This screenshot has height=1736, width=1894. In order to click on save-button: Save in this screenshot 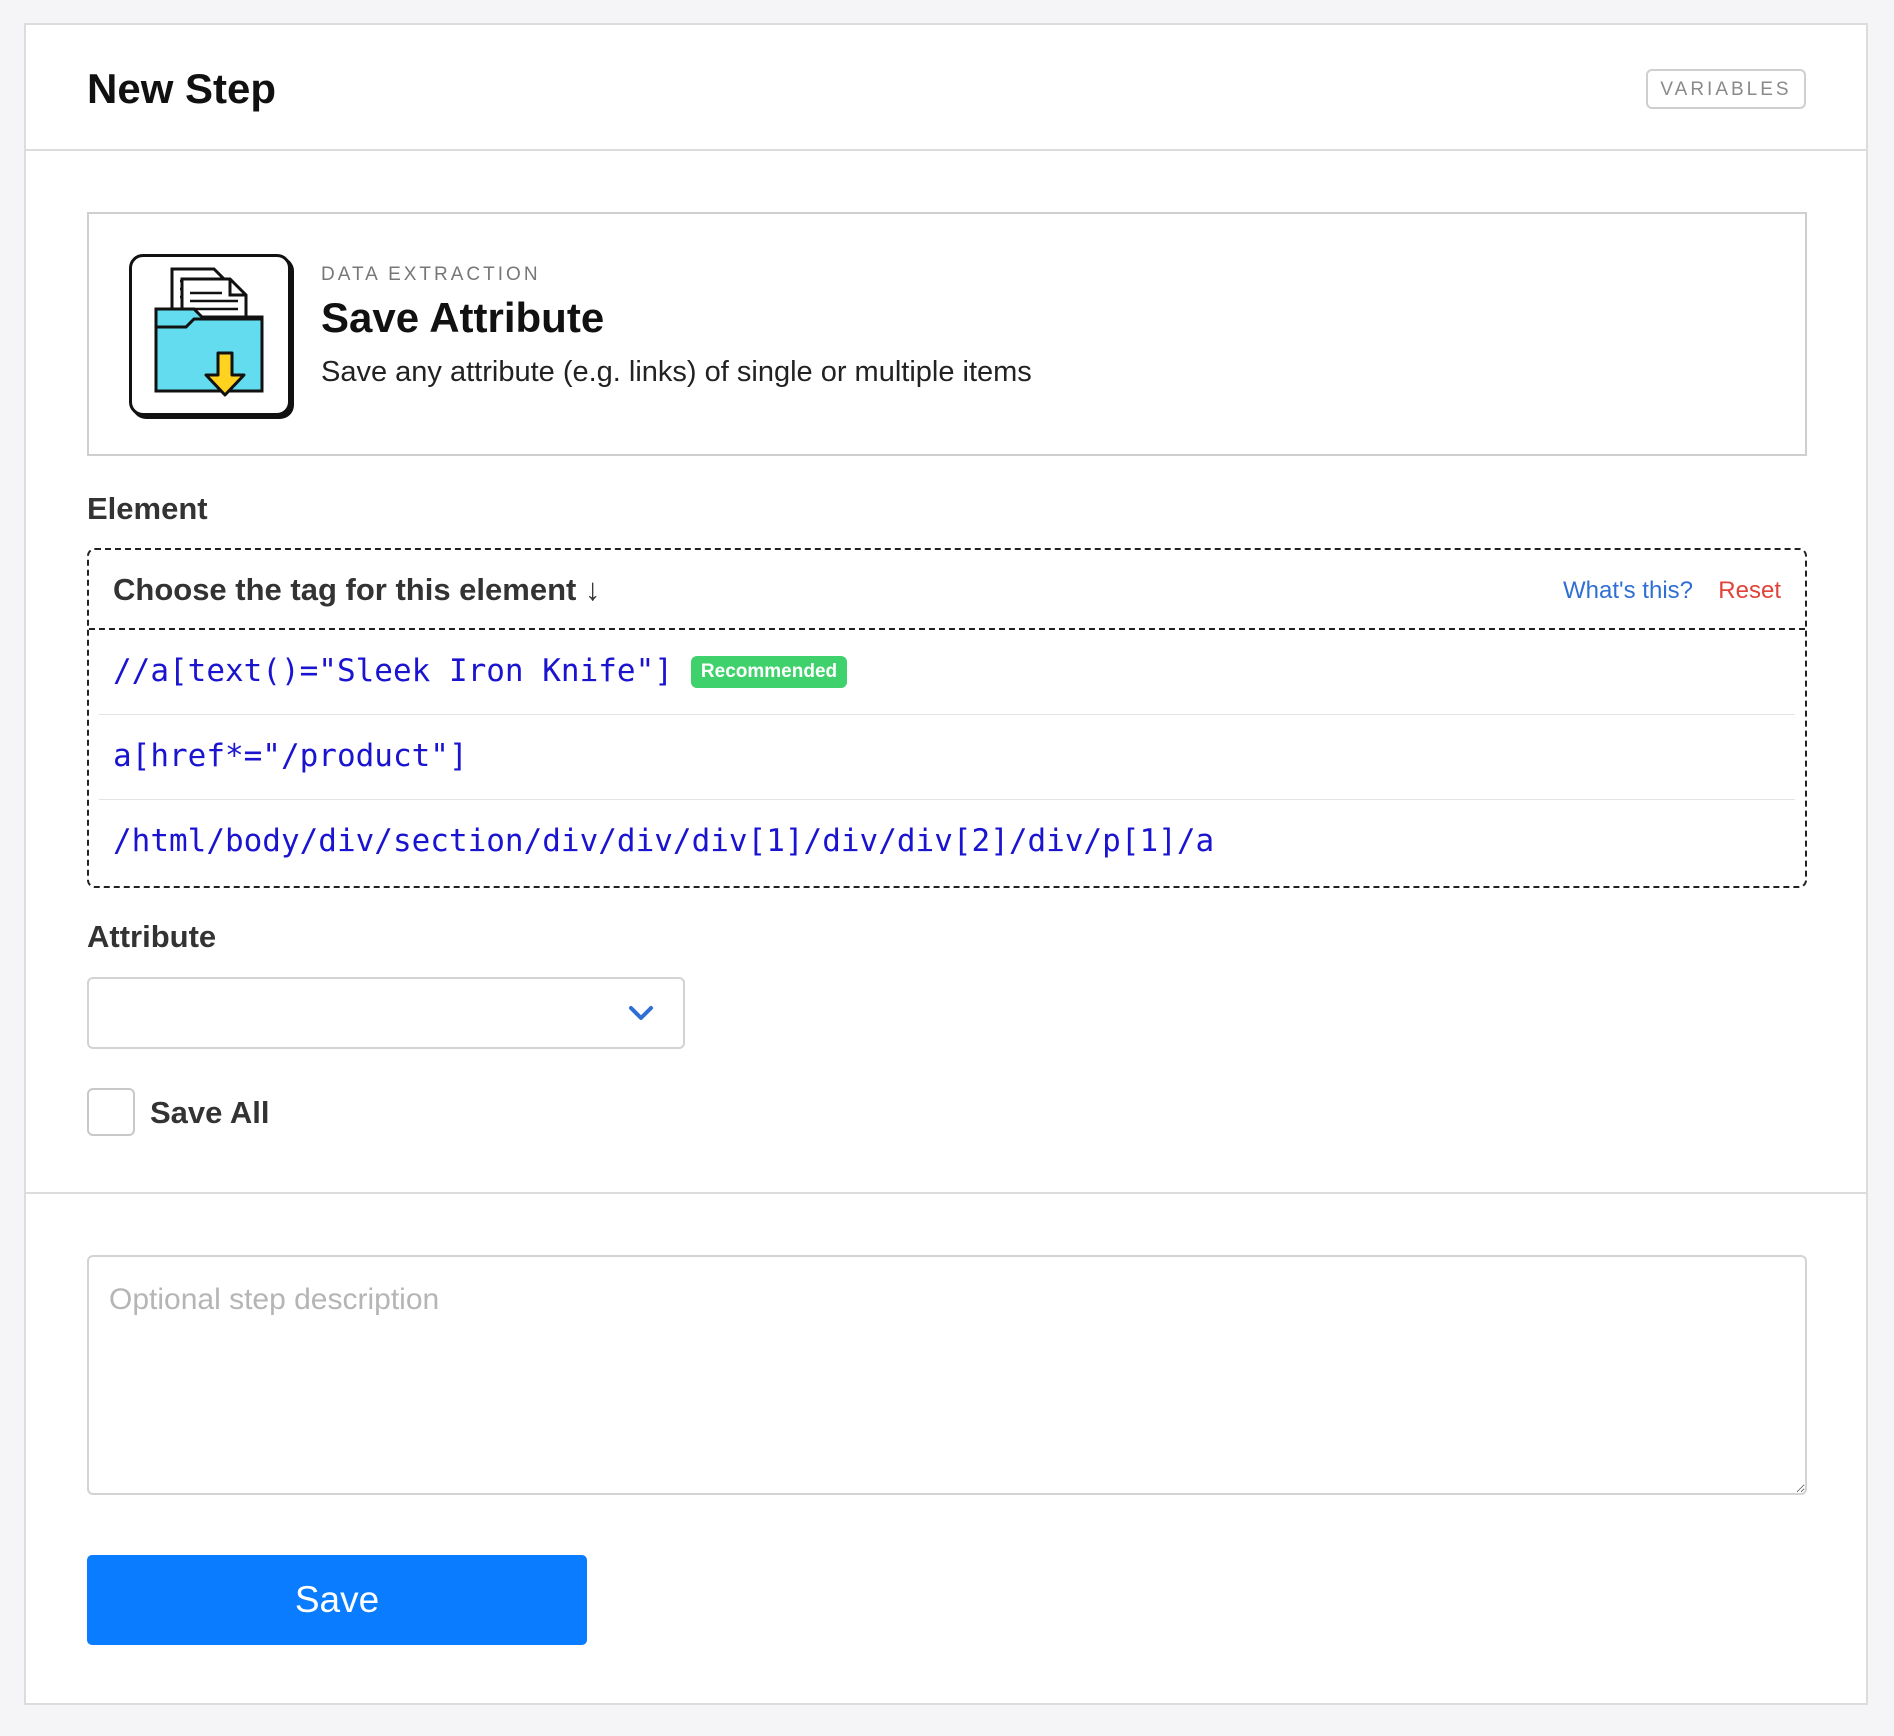, I will do `click(337, 1600)`.